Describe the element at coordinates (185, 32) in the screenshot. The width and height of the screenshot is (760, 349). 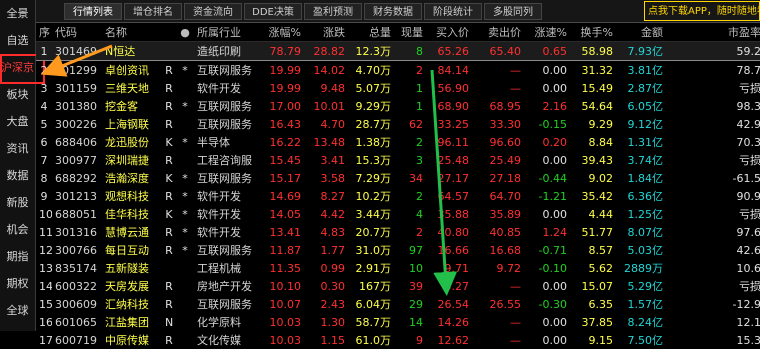
I see `column-header: ●` at that location.